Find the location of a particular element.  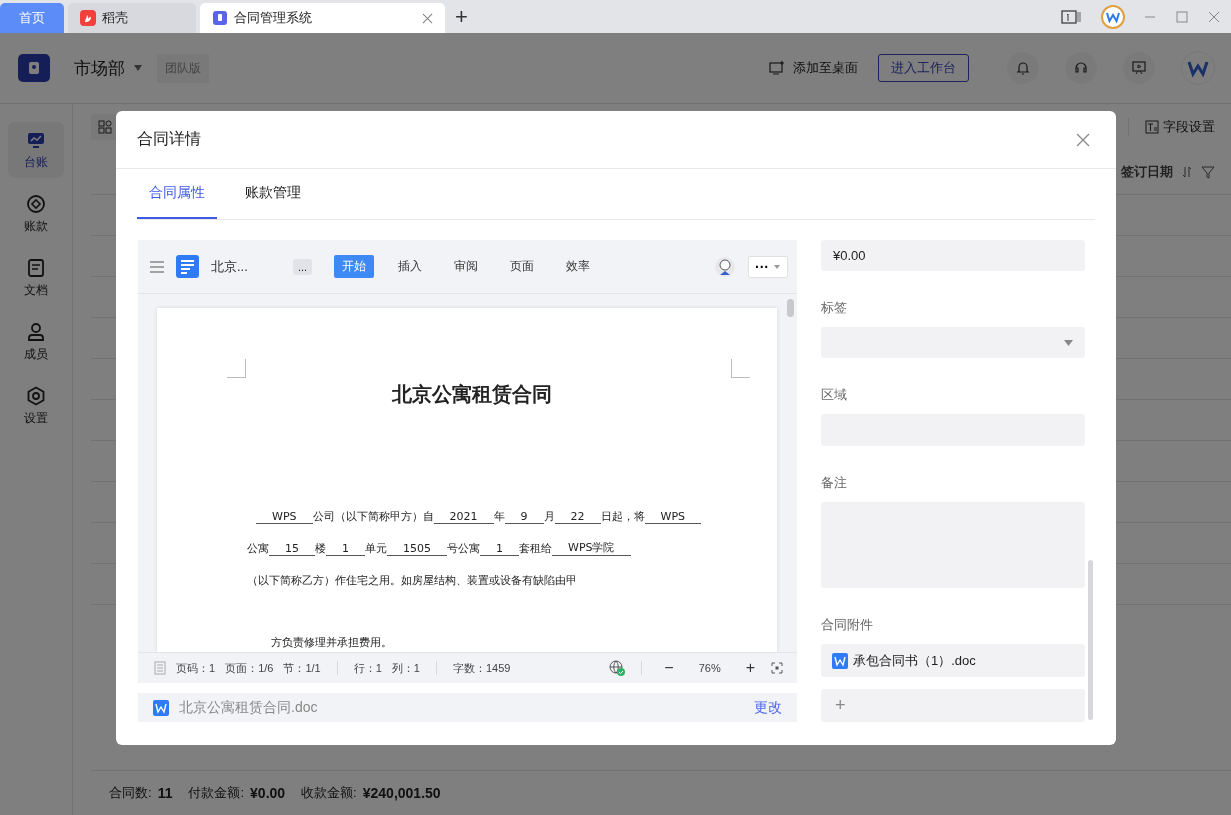

field-settings-button: 字段设置 is located at coordinates (1171, 127).